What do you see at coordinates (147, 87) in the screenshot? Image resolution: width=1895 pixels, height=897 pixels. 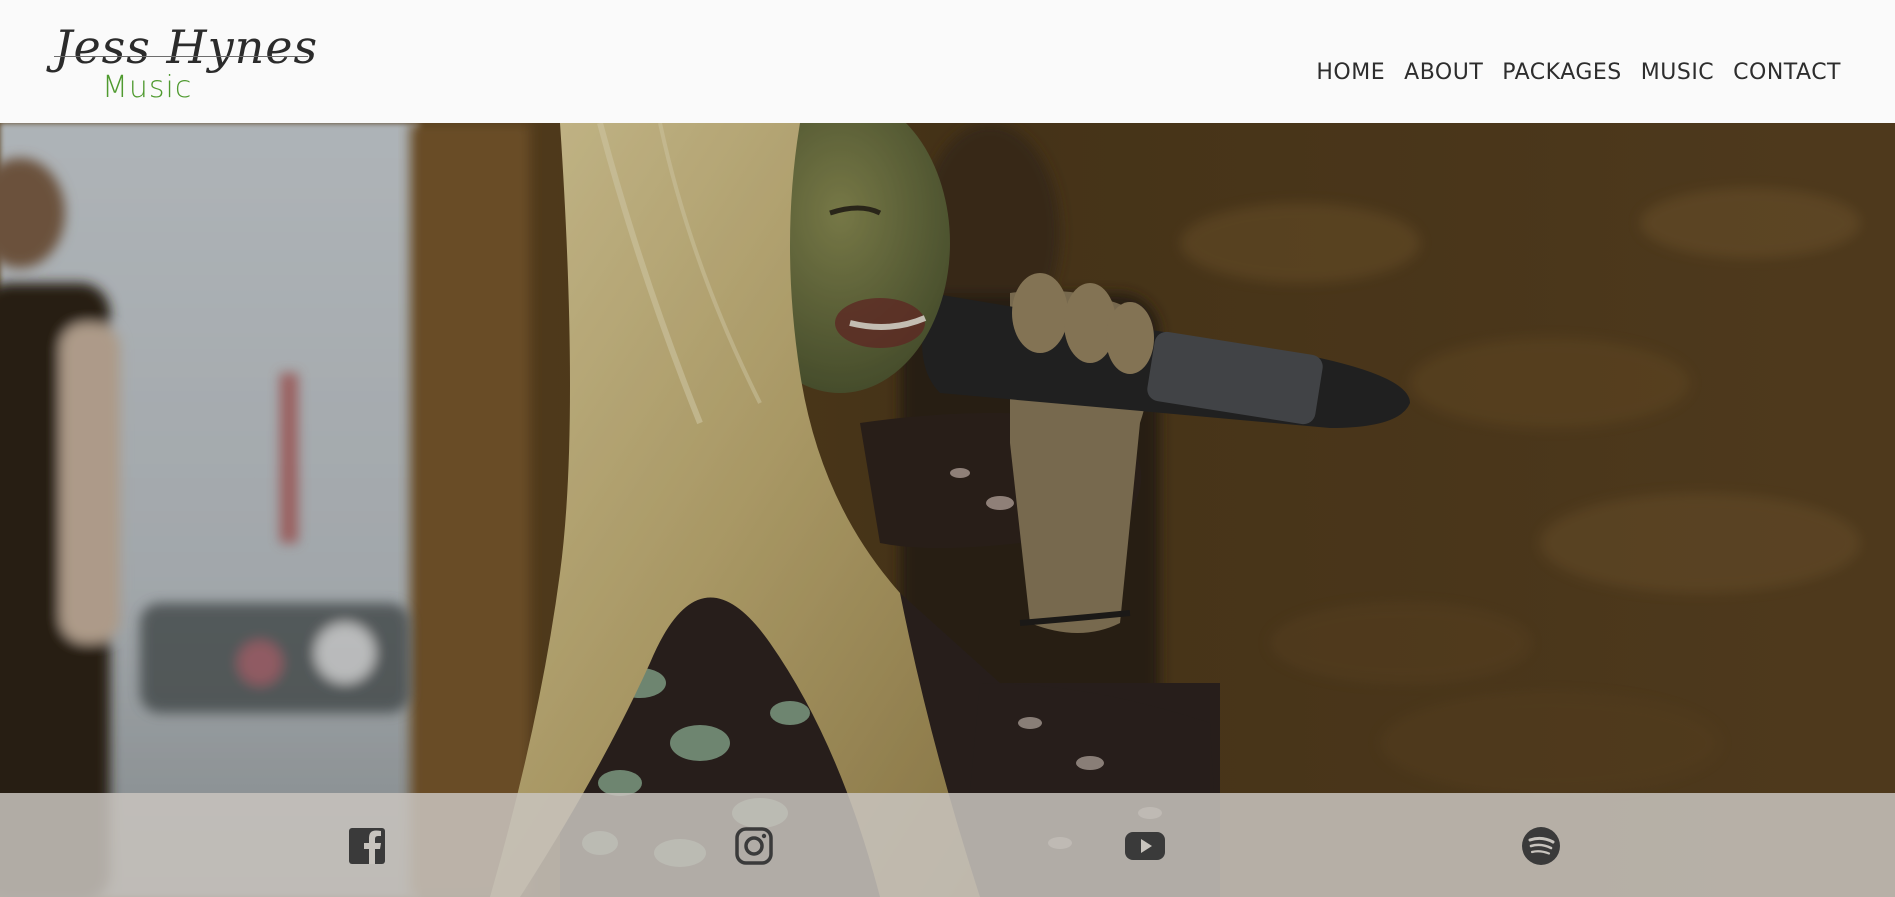 I see `logo-sub-name: Music` at bounding box center [147, 87].